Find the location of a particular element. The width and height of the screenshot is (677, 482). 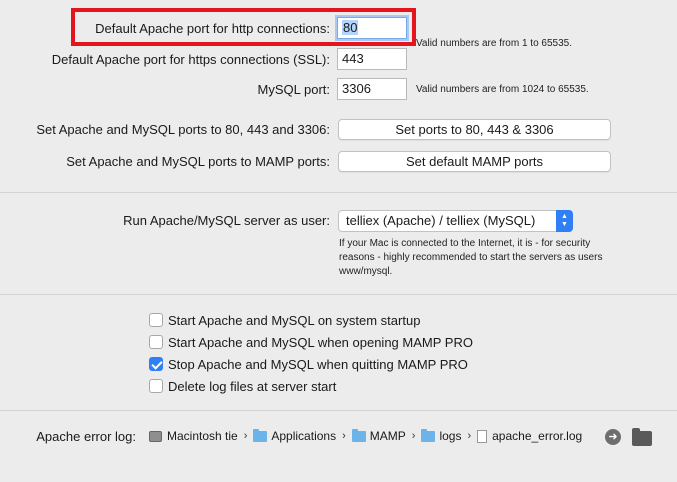

hard-drive-icon is located at coordinates (155, 436).